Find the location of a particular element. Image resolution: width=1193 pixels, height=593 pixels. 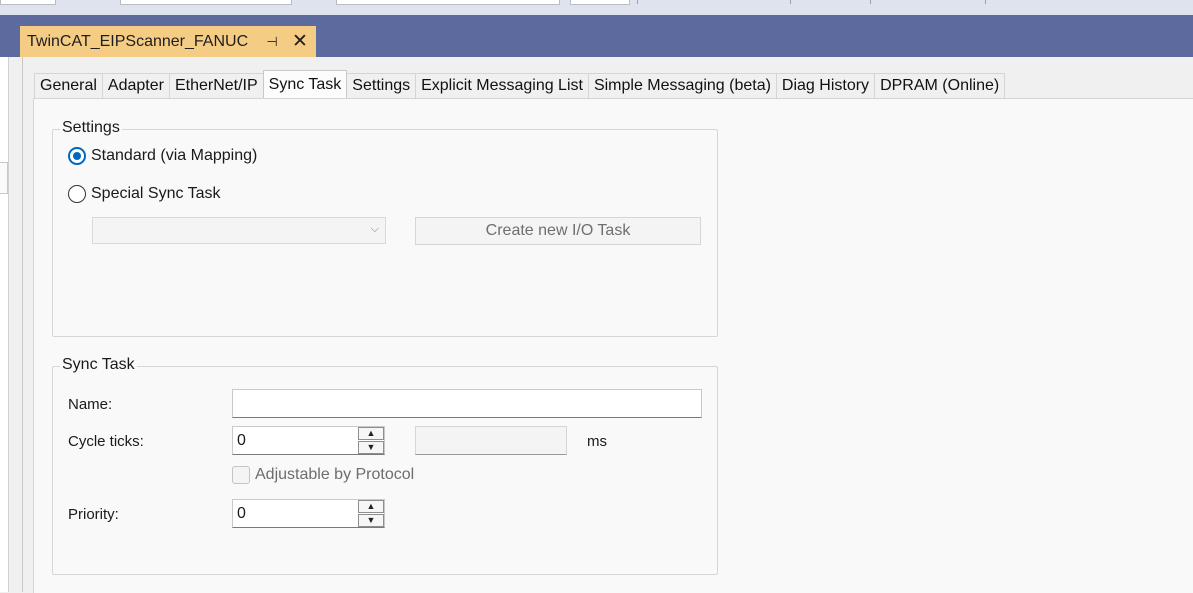

document-tab-title: TwinCAT_EIPScanner_FANUC is located at coordinates (138, 41).